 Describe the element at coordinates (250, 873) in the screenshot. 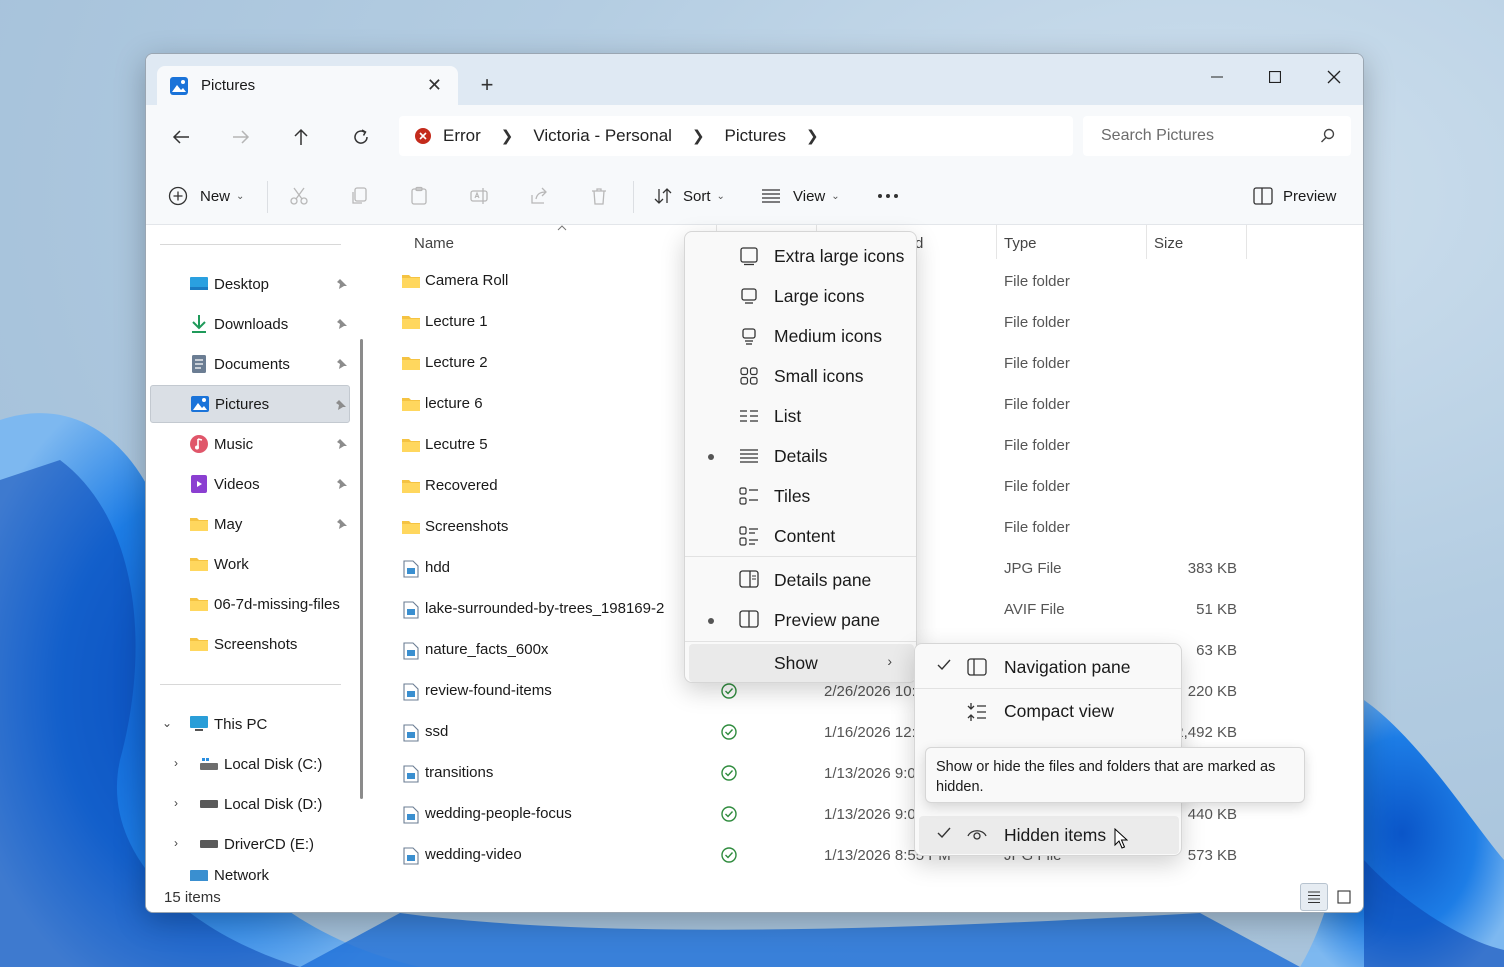

I see `sidebar-item-network: Network` at that location.